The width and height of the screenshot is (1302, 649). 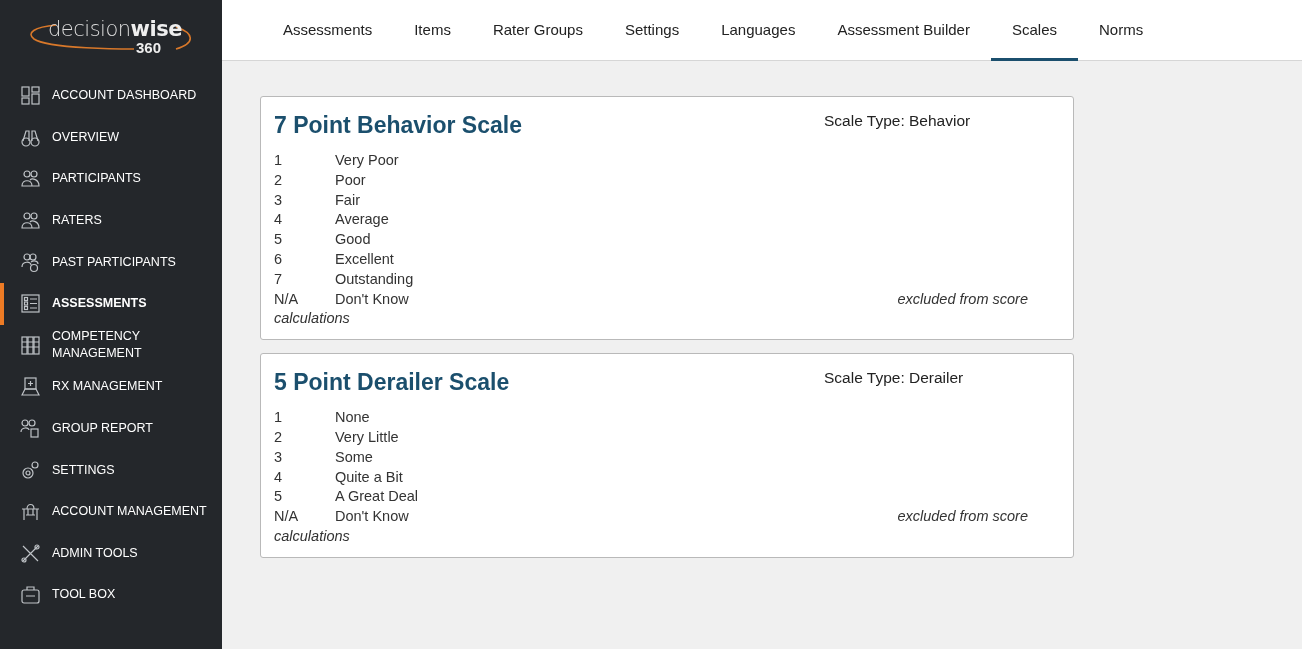 What do you see at coordinates (652, 30) in the screenshot?
I see `tab: Settings` at bounding box center [652, 30].